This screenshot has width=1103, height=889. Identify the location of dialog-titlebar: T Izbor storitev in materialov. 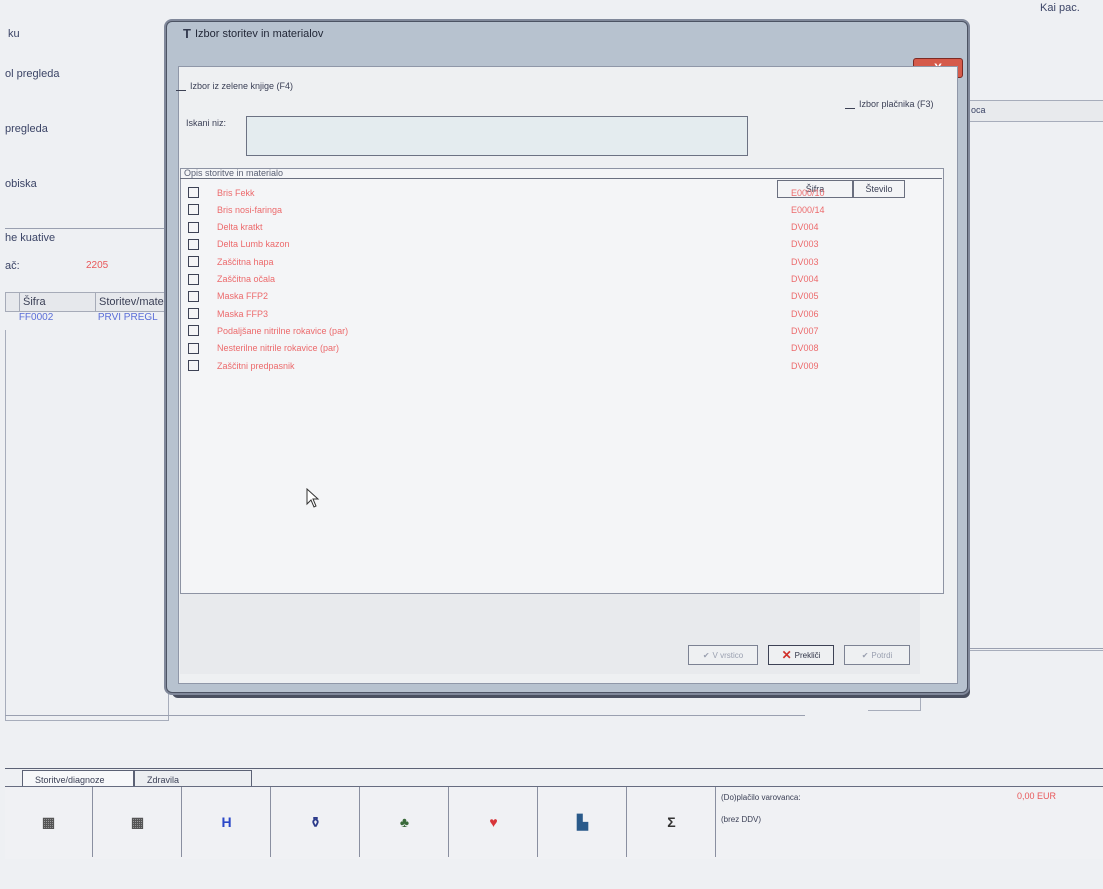
(253, 33).